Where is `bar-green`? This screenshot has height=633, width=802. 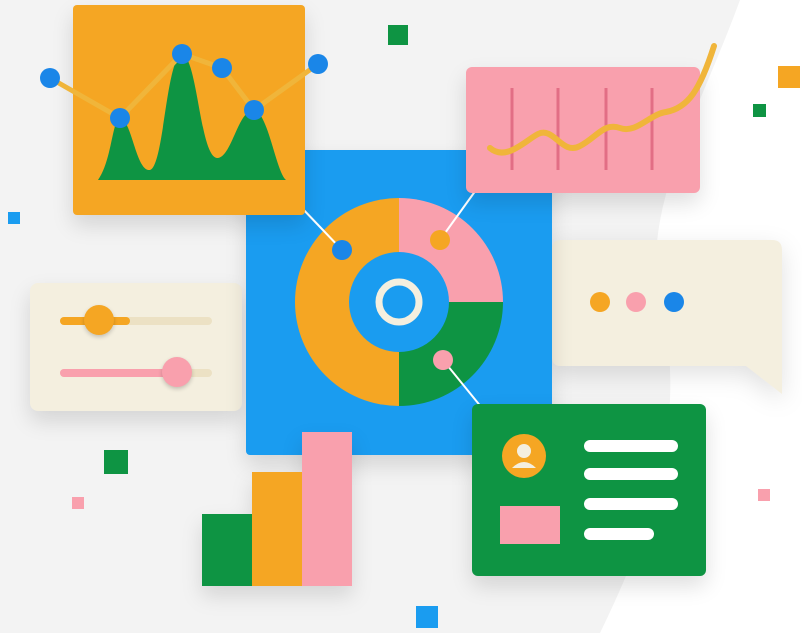
bar-green is located at coordinates (228, 550).